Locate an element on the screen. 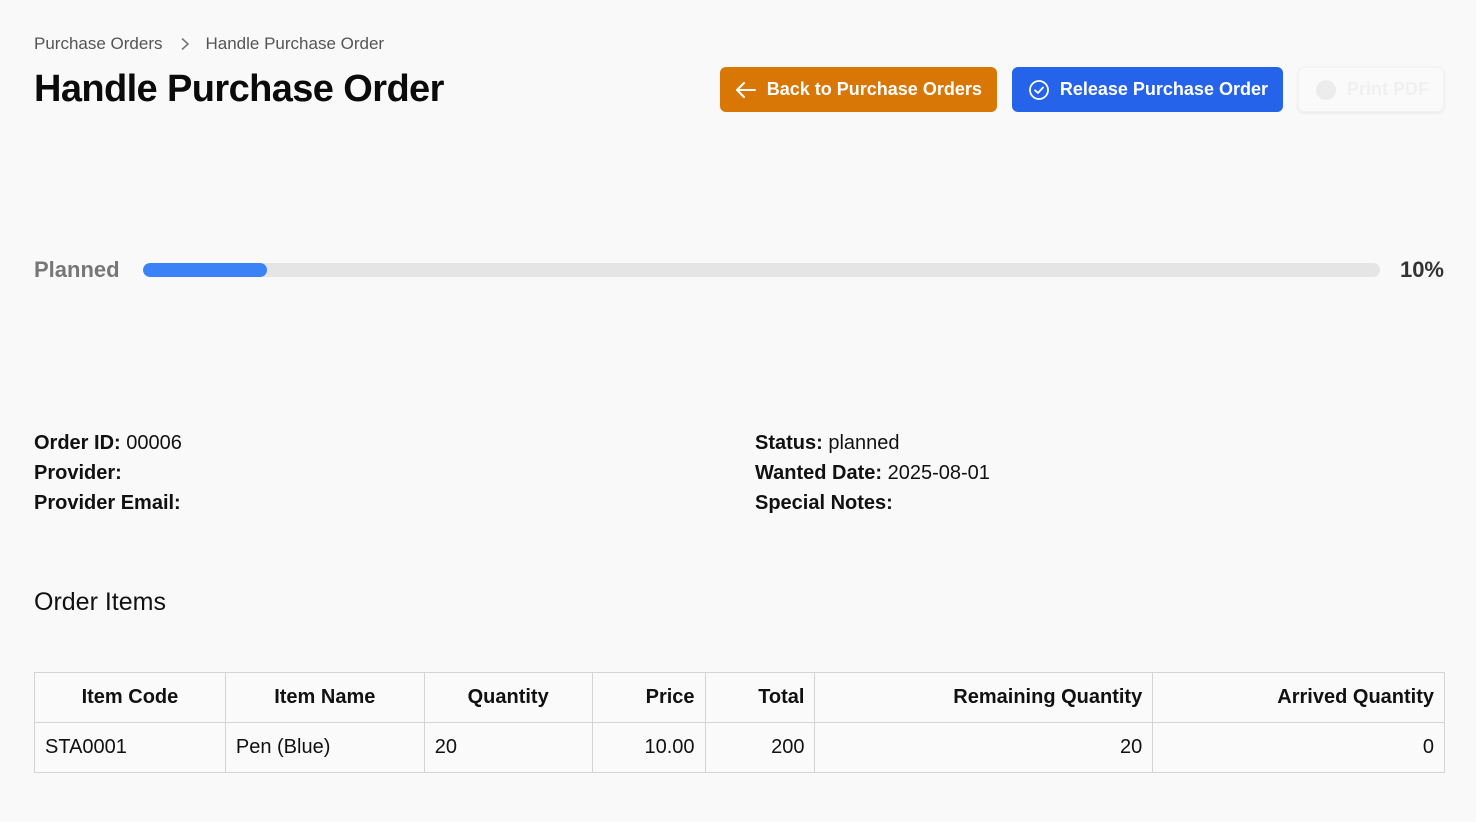 The width and height of the screenshot is (1476, 822). cell-arrived-quantity: 0 is located at coordinates (1298, 747).